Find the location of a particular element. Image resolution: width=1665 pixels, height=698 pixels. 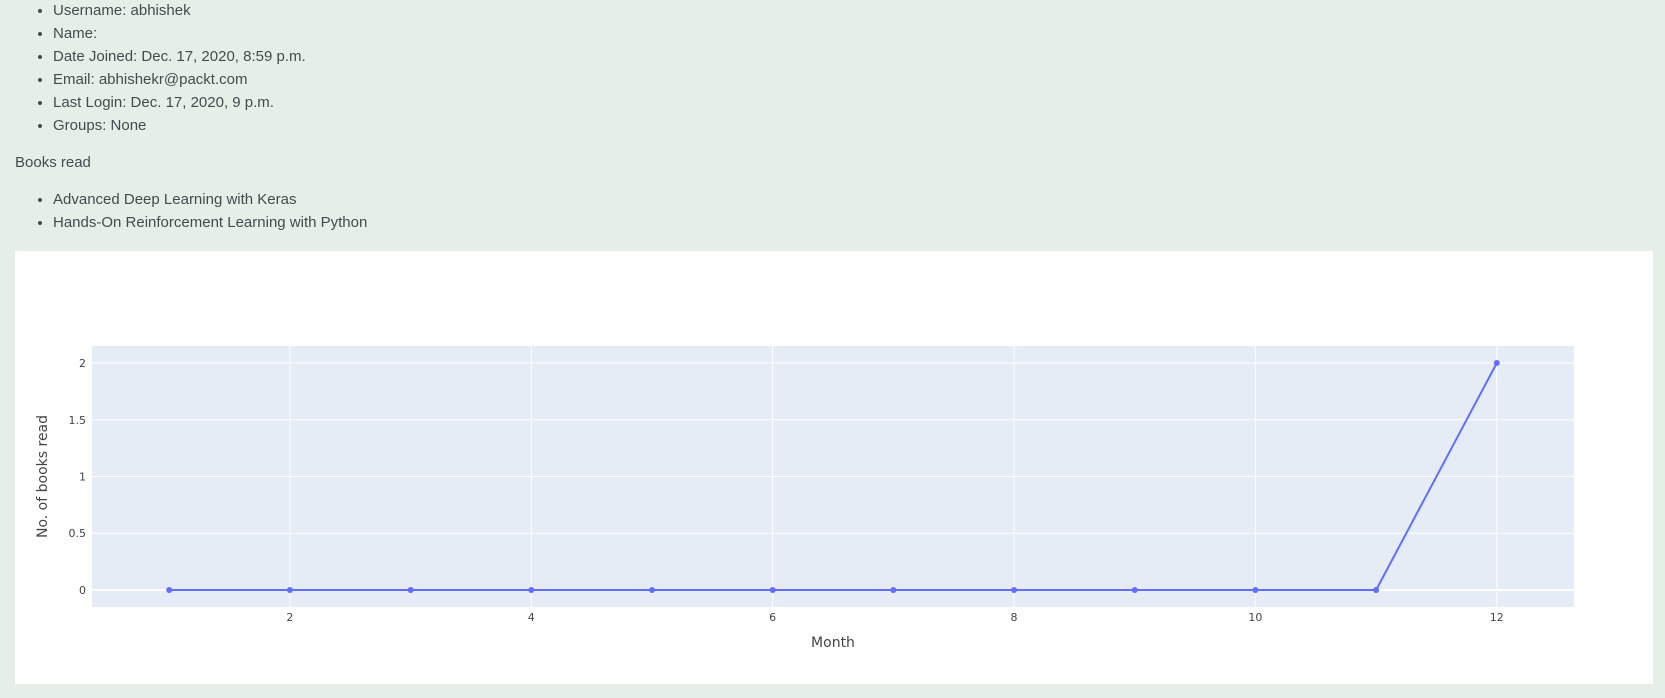

profile-last-login: Last Login: Dec. 17, 2020, 9 p.m. is located at coordinates (179, 102).